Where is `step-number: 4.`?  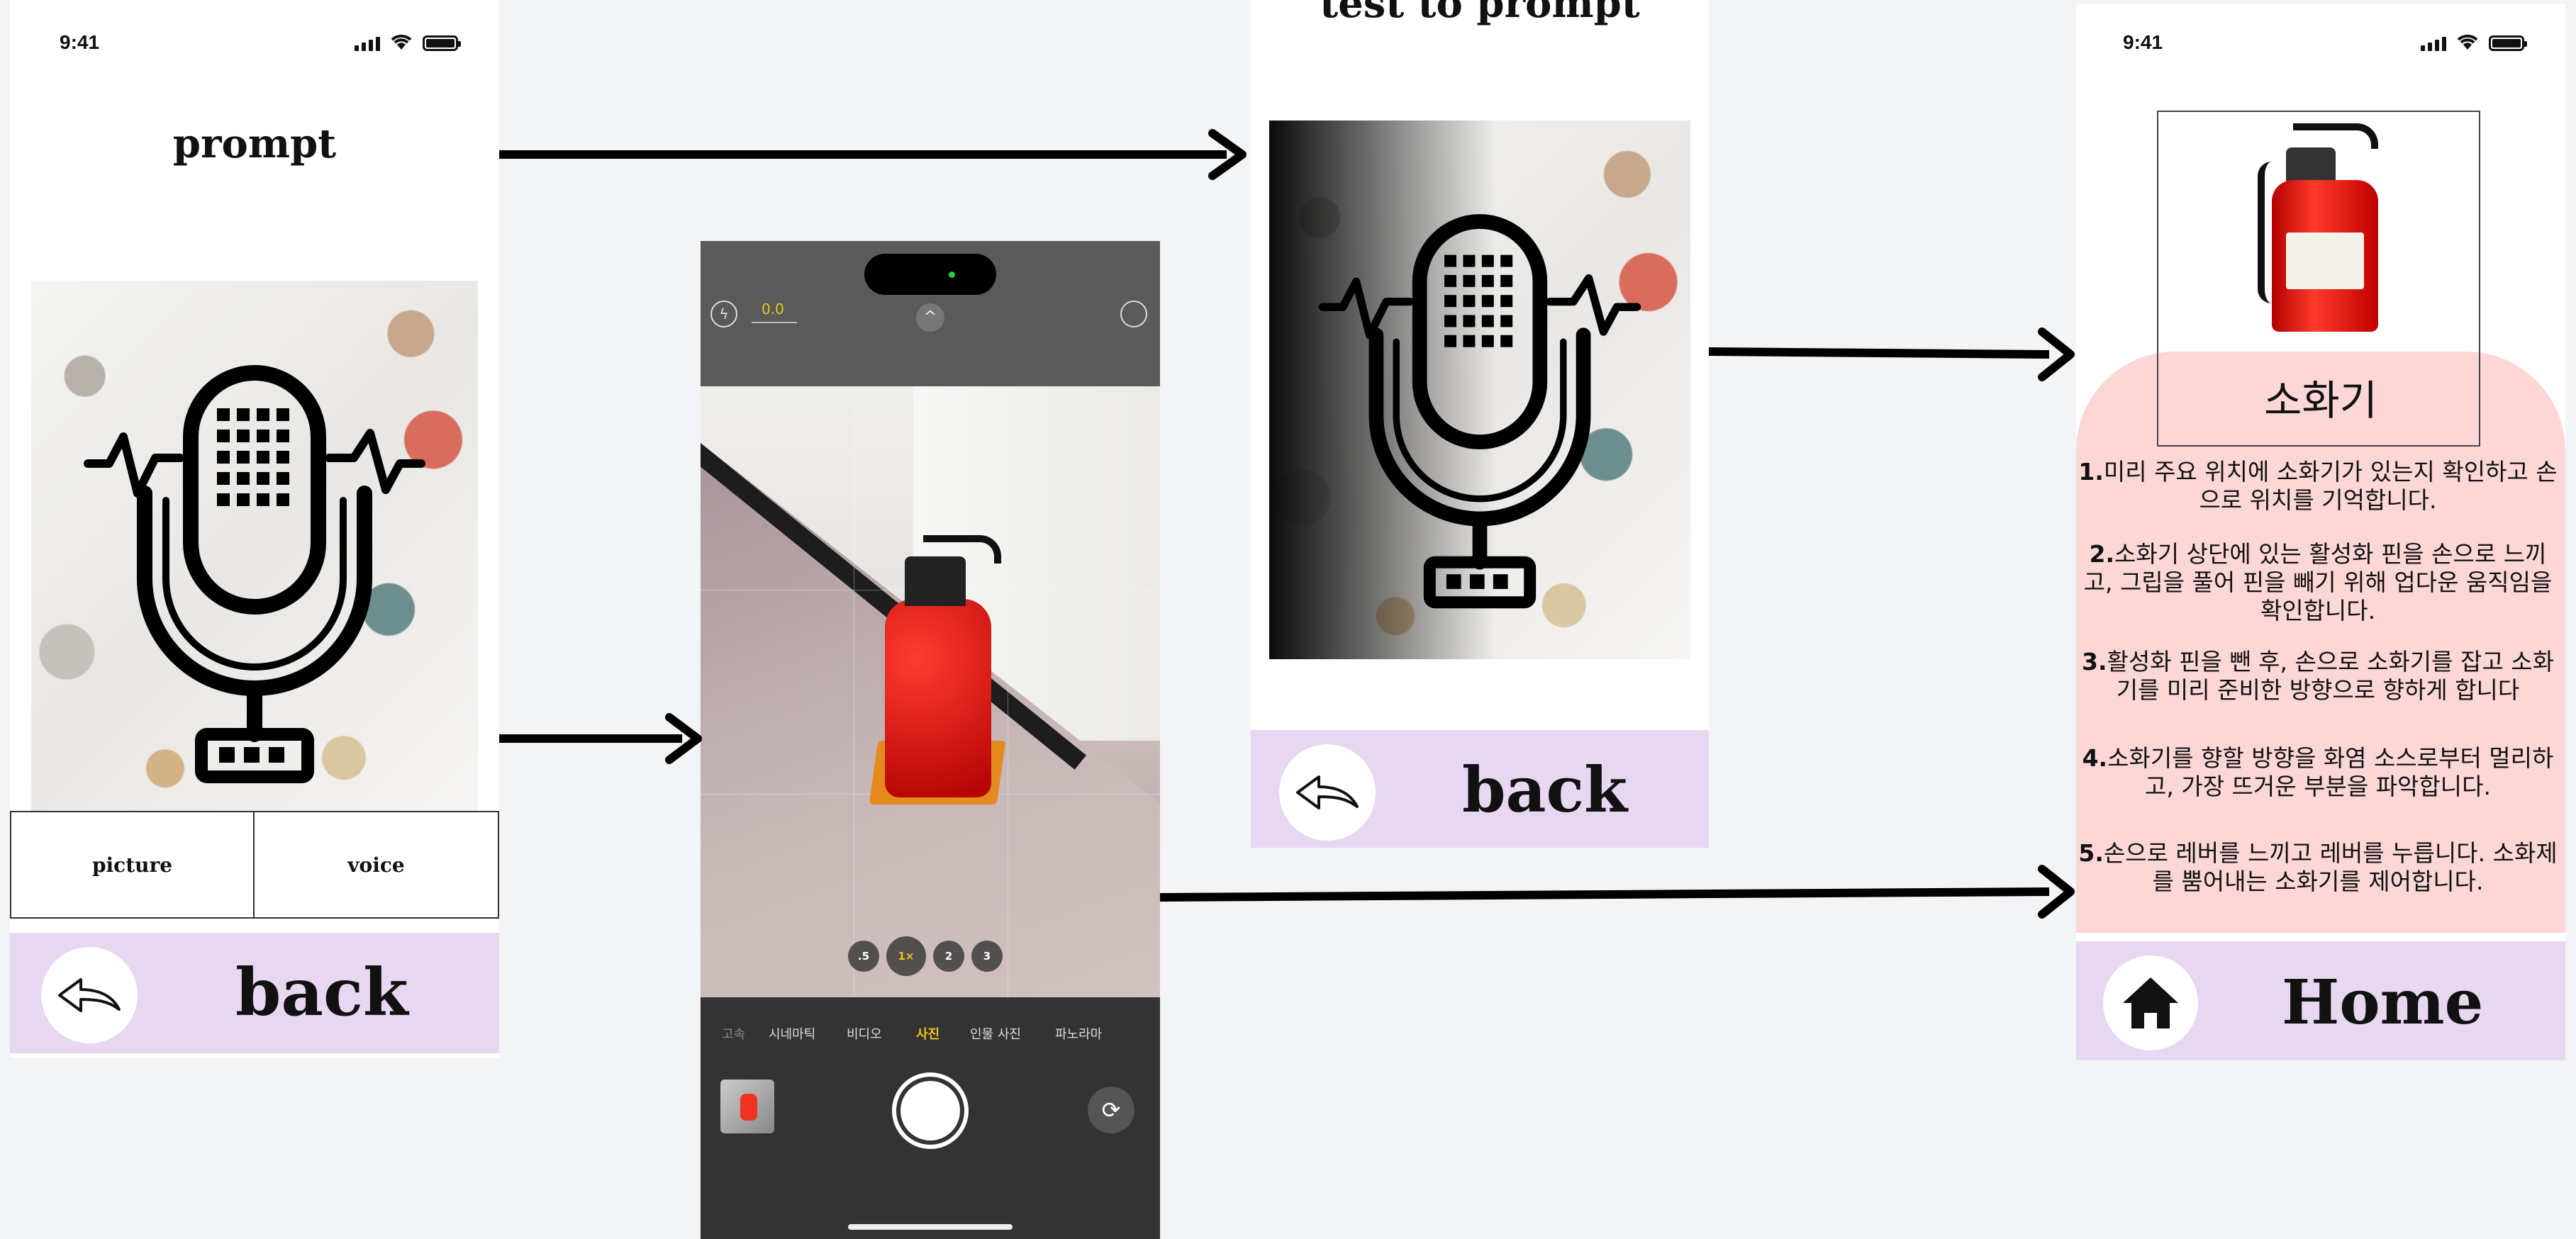
step-number: 4. is located at coordinates (2095, 758).